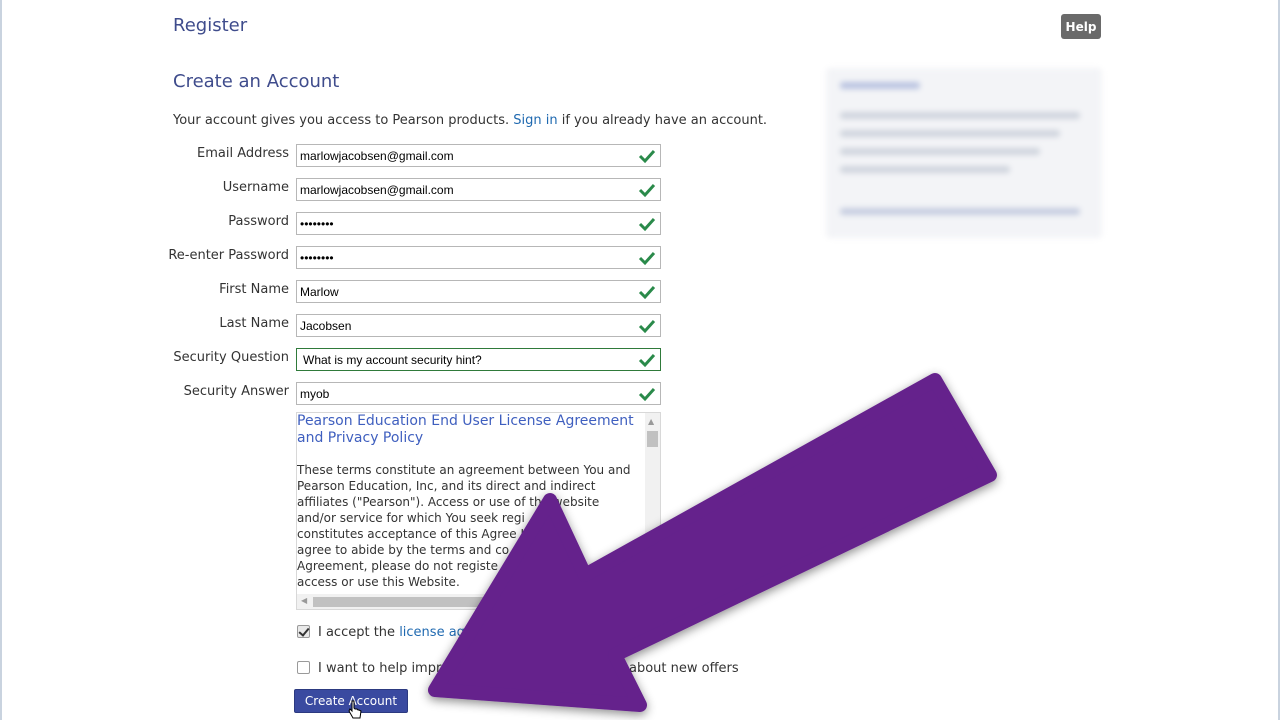 Image resolution: width=1280 pixels, height=720 pixels. Describe the element at coordinates (478, 155) in the screenshot. I see `email-field: marlowjacobsen@gmail.com` at that location.